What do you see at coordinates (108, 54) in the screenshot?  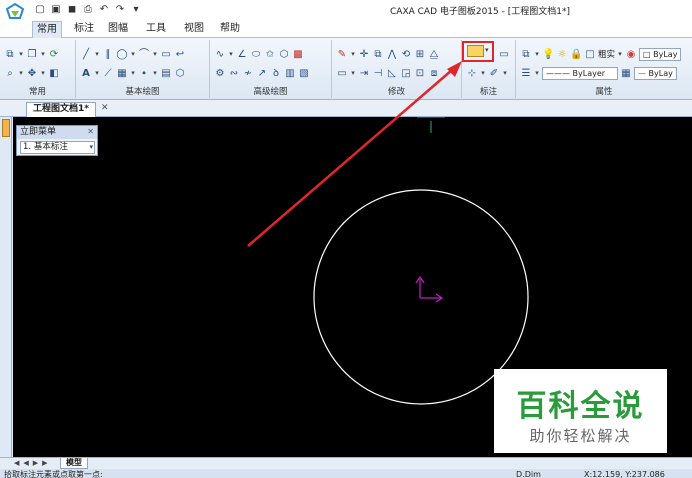 I see `parallel-line-icon: ∥` at bounding box center [108, 54].